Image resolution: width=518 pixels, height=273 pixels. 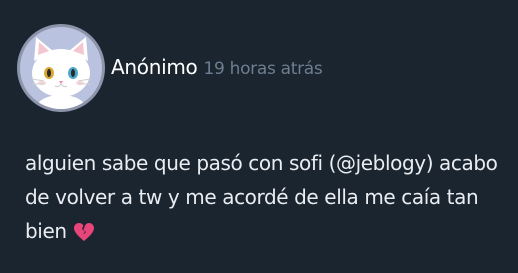 What do you see at coordinates (263, 69) in the screenshot?
I see `timestamp: 19 horas atrás` at bounding box center [263, 69].